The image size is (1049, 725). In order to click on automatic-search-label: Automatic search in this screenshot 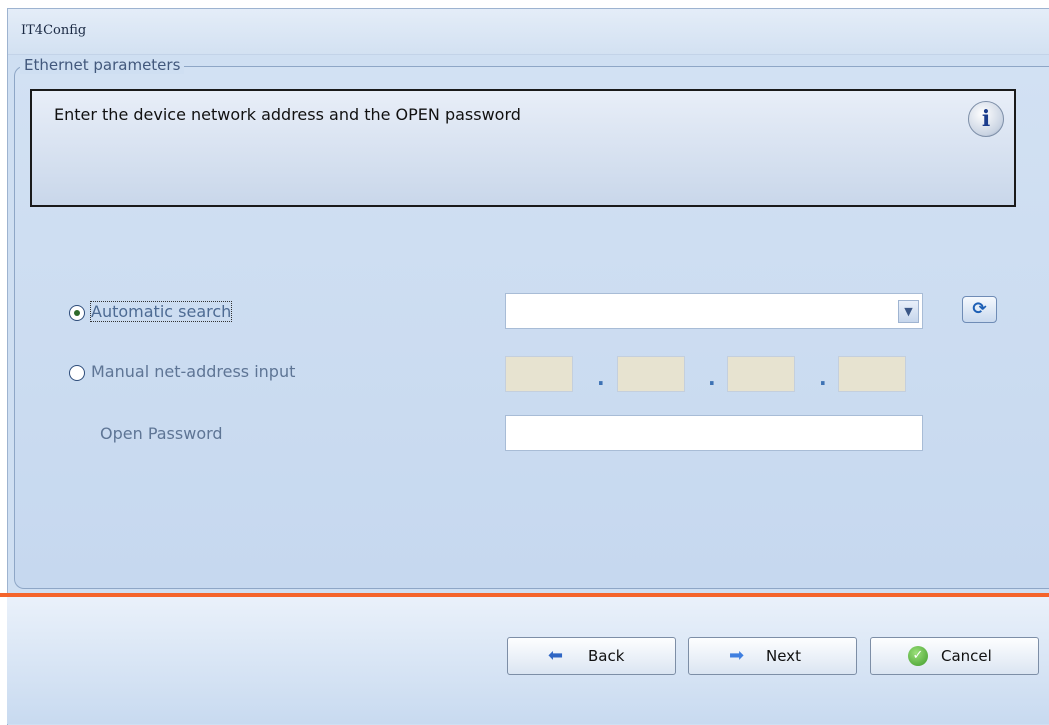, I will do `click(161, 311)`.